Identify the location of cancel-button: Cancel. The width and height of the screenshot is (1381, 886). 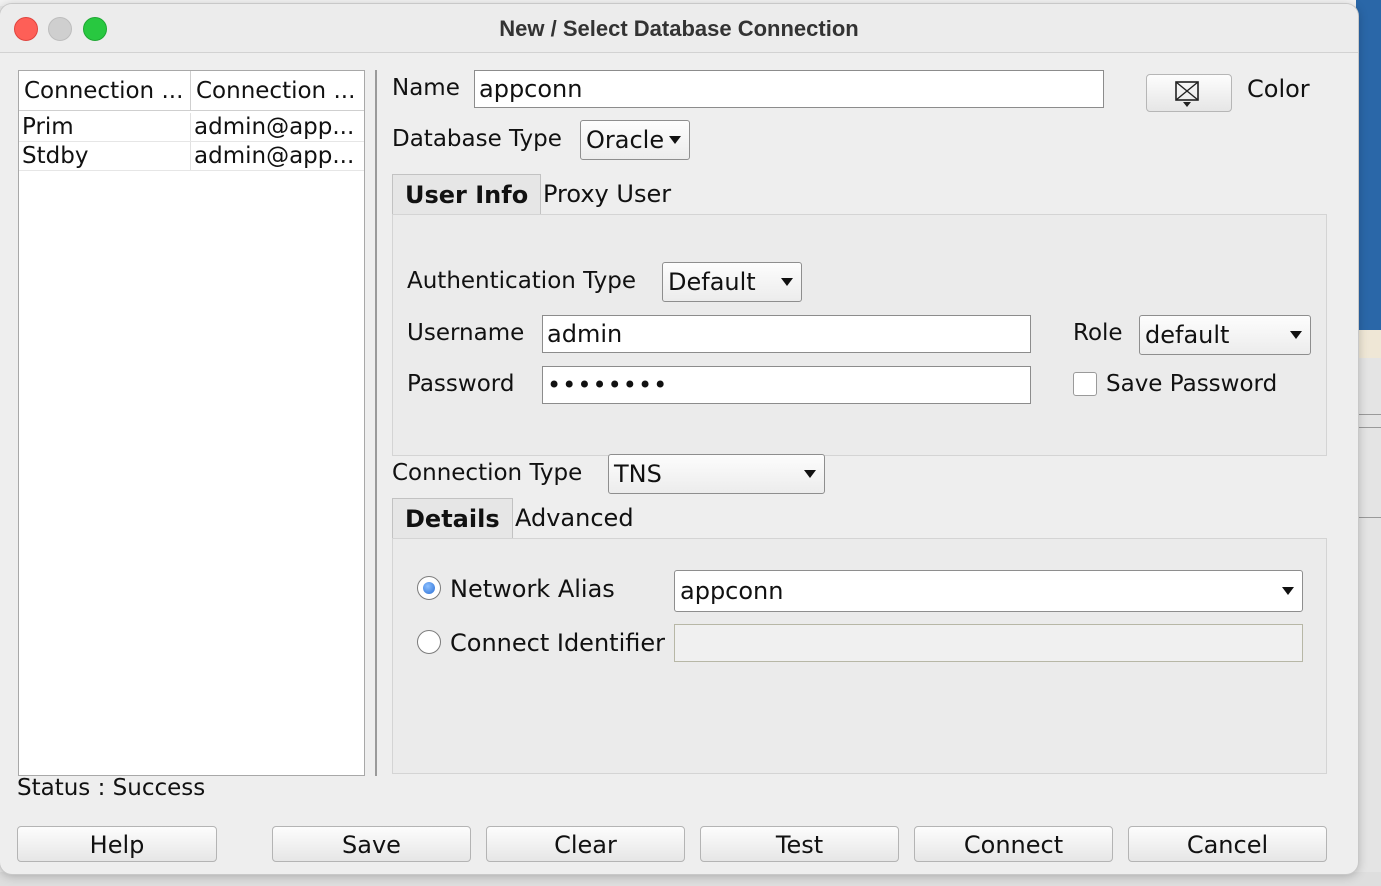
(1227, 844).